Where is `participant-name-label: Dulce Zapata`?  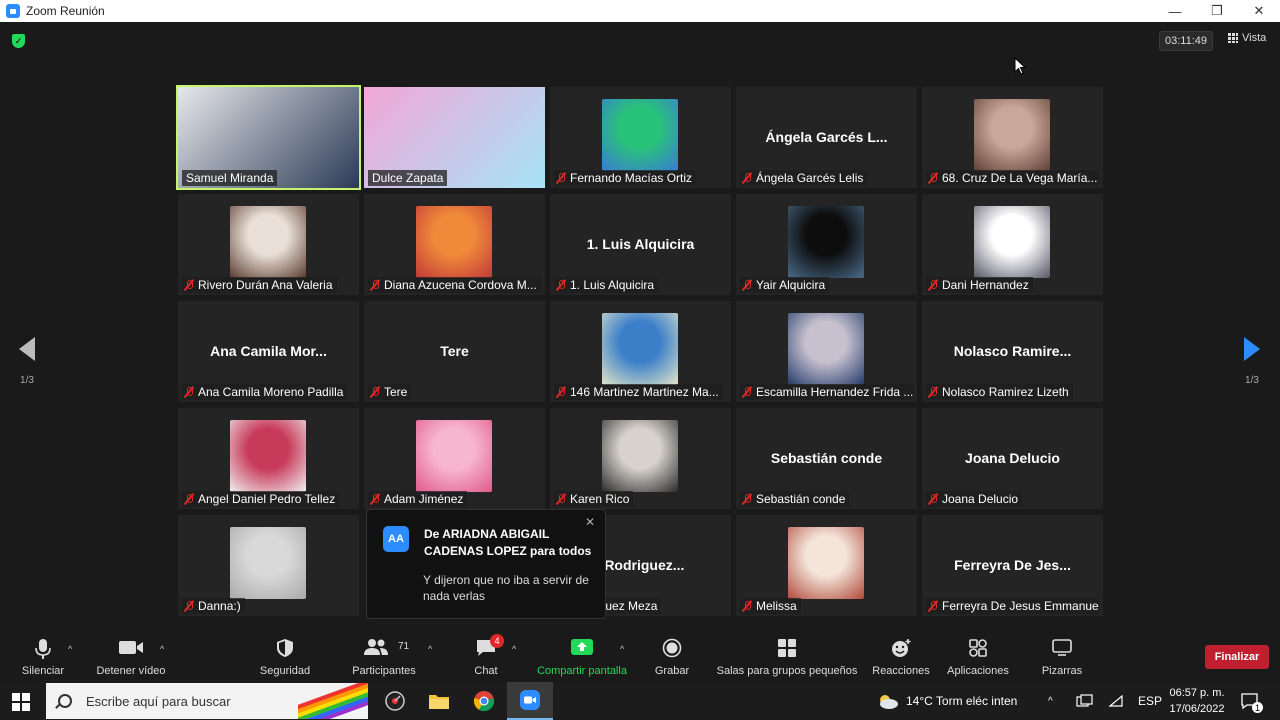
participant-name-label: Dulce Zapata is located at coordinates (408, 178).